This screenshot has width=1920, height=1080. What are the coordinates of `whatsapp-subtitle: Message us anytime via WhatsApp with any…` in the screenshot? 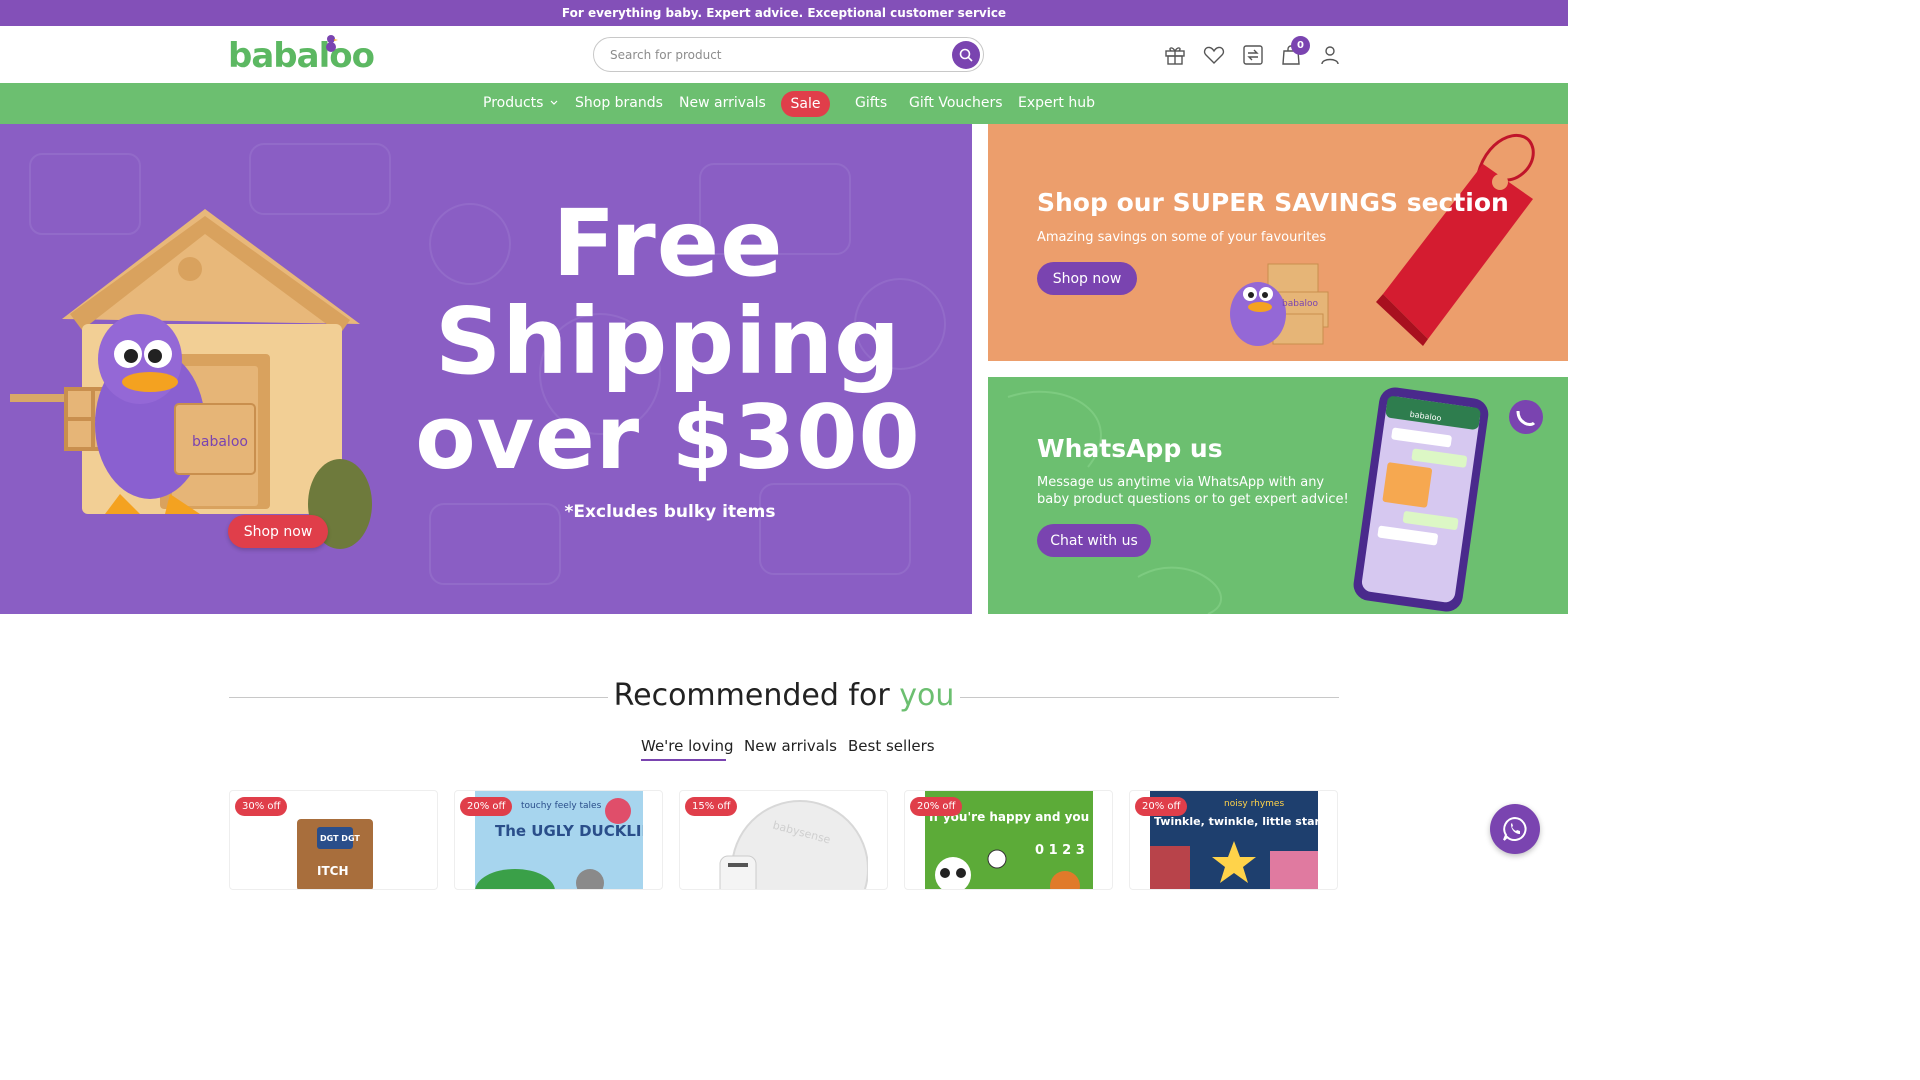 It's located at (1193, 491).